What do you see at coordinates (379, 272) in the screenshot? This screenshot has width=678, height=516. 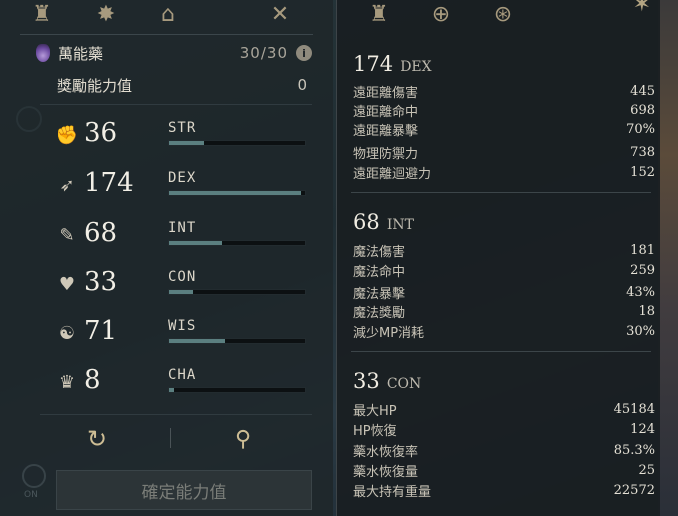 I see `attr-label: 魔法命中` at bounding box center [379, 272].